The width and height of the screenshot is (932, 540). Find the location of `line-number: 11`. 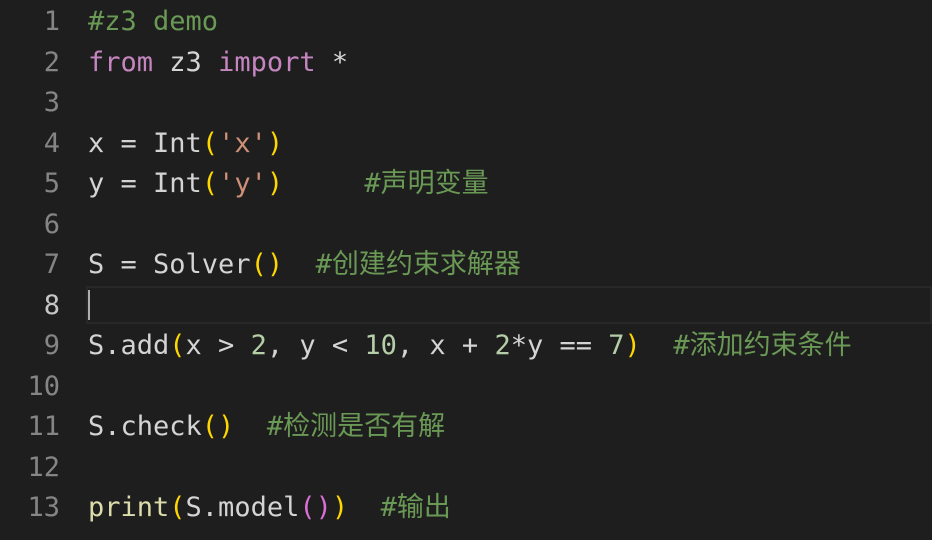

line-number: 11 is located at coordinates (43, 426).